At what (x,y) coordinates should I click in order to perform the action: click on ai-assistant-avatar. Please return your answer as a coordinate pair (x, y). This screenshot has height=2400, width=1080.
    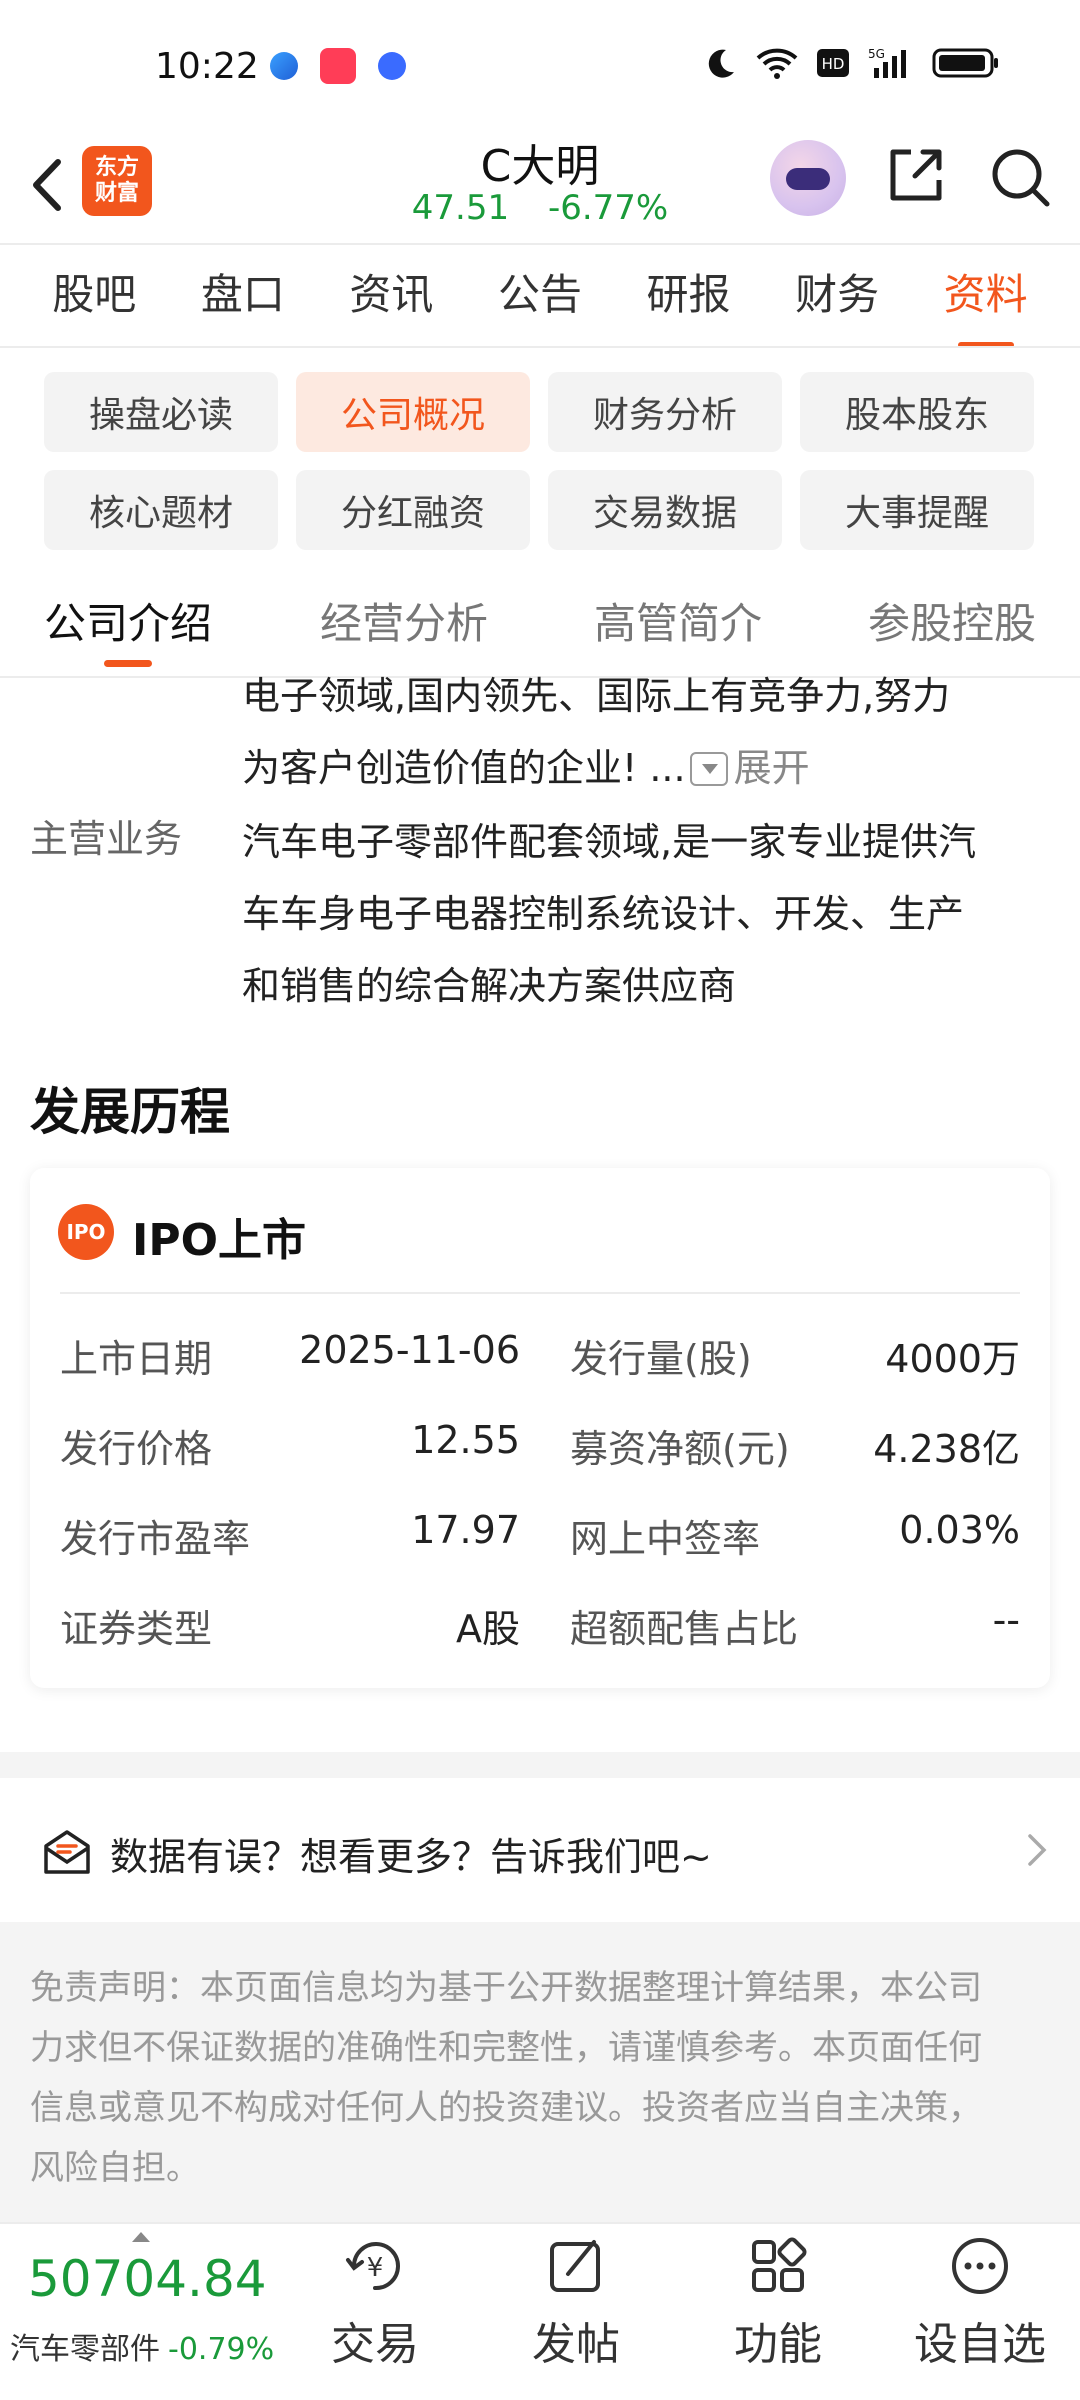
    Looking at the image, I should click on (808, 178).